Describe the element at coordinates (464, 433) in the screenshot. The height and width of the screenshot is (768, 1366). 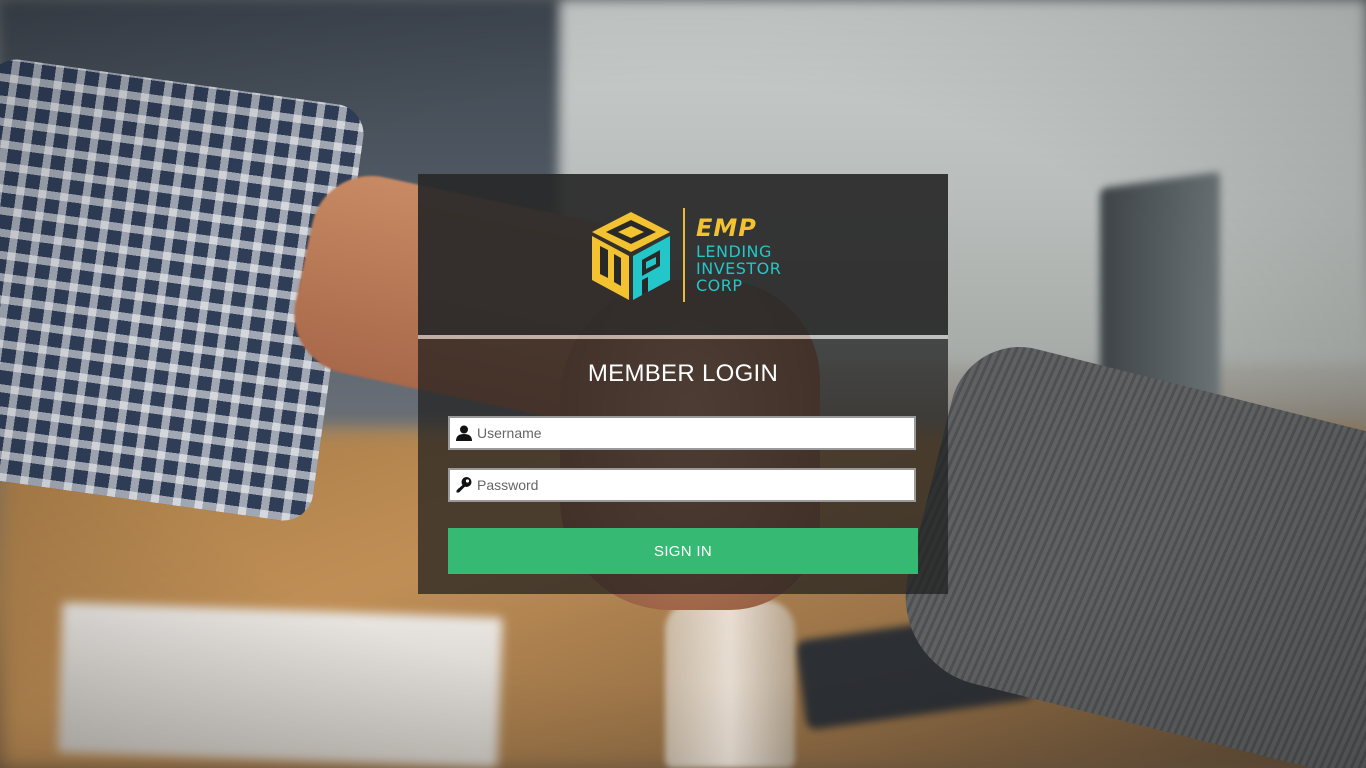
I see `user-icon` at that location.